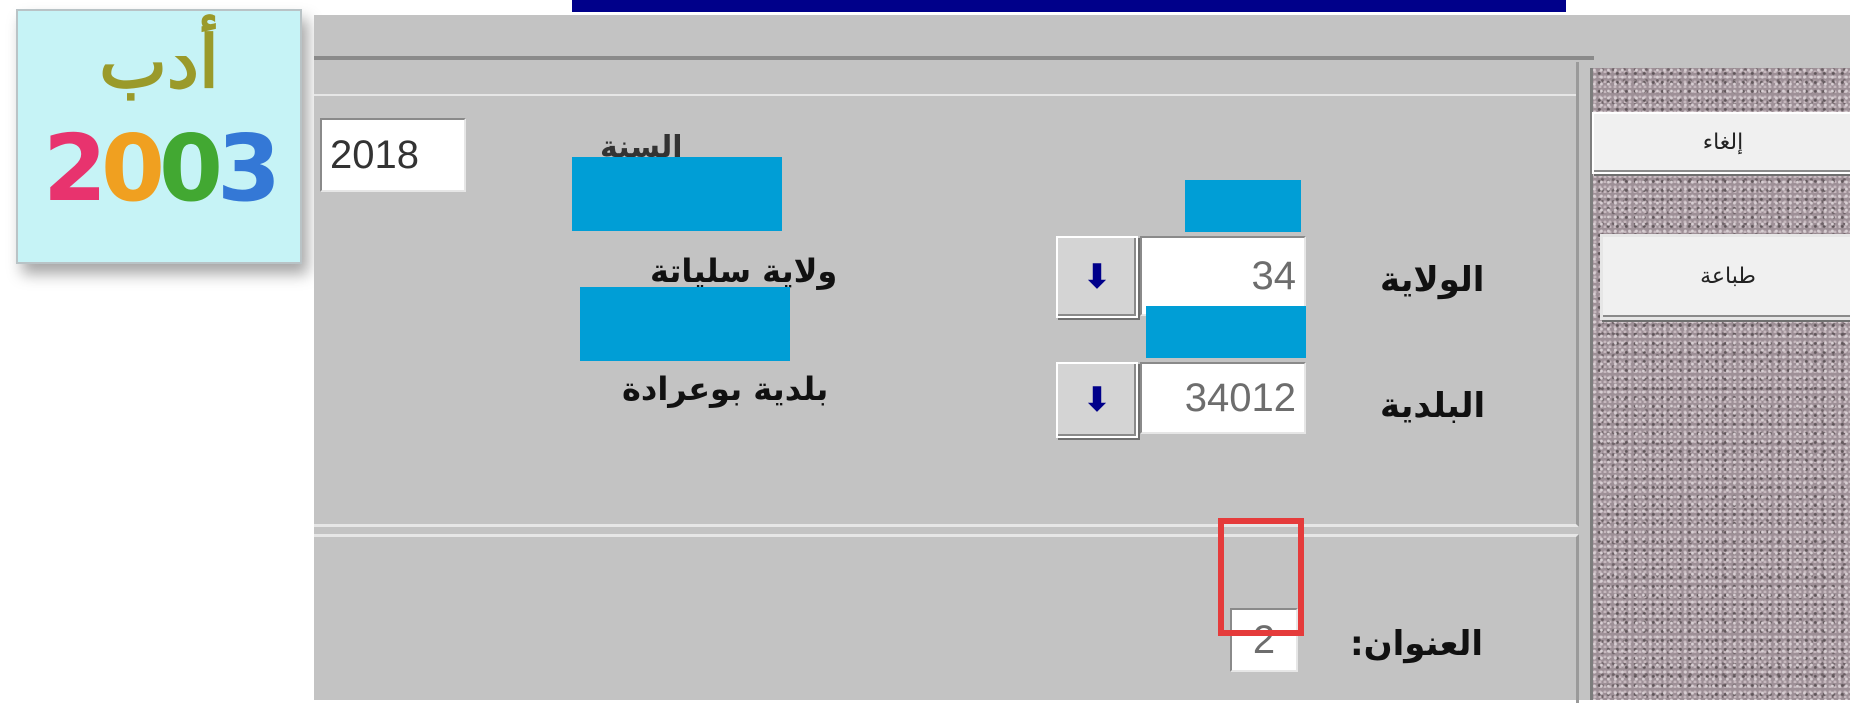 This screenshot has height=703, width=1850. I want to click on logo-word: أدب, so click(159, 61).